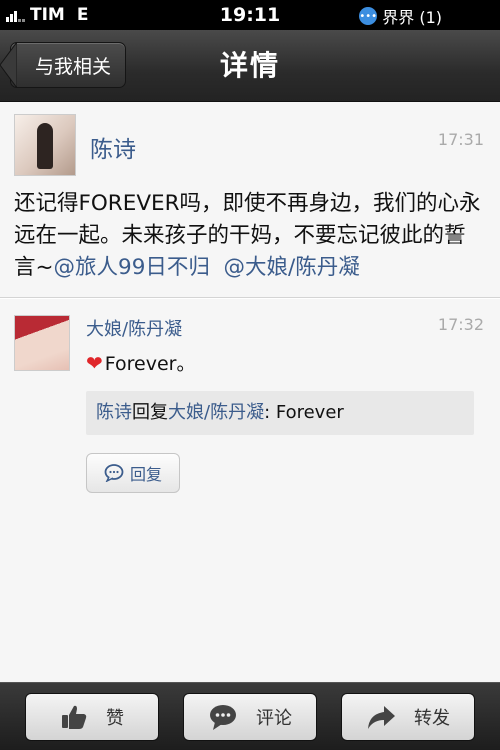  I want to click on forward-label: 转发, so click(432, 718).